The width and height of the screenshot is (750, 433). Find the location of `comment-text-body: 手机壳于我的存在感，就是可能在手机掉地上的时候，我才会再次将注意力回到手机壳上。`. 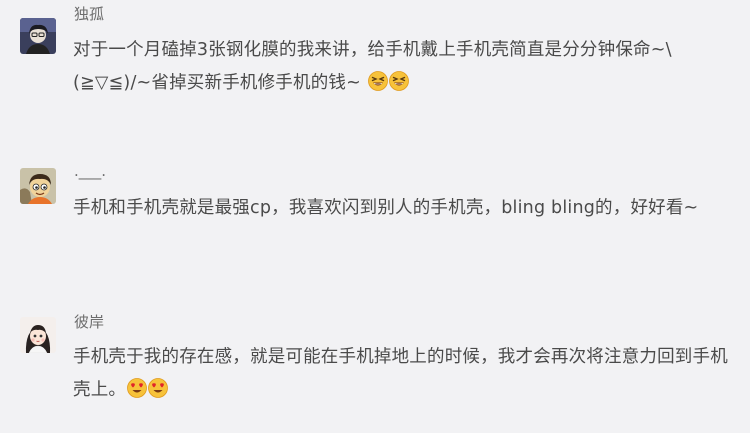

comment-text-body: 手机壳于我的存在感，就是可能在手机掉地上的时候，我才会再次将注意力回到手机壳上。 is located at coordinates (400, 373).